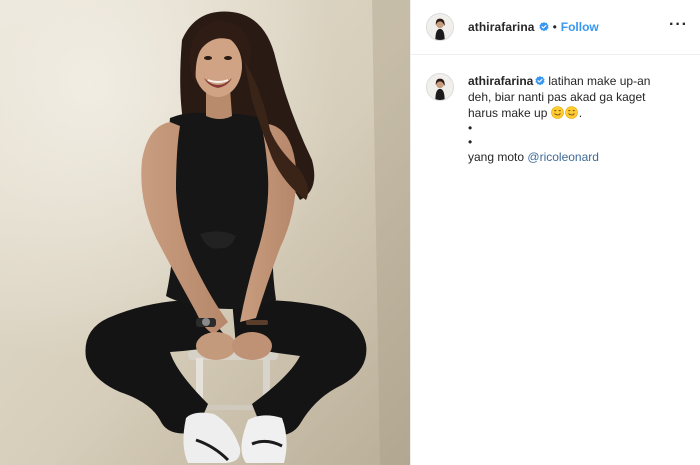  What do you see at coordinates (580, 27) in the screenshot?
I see `follow-button: Follow` at bounding box center [580, 27].